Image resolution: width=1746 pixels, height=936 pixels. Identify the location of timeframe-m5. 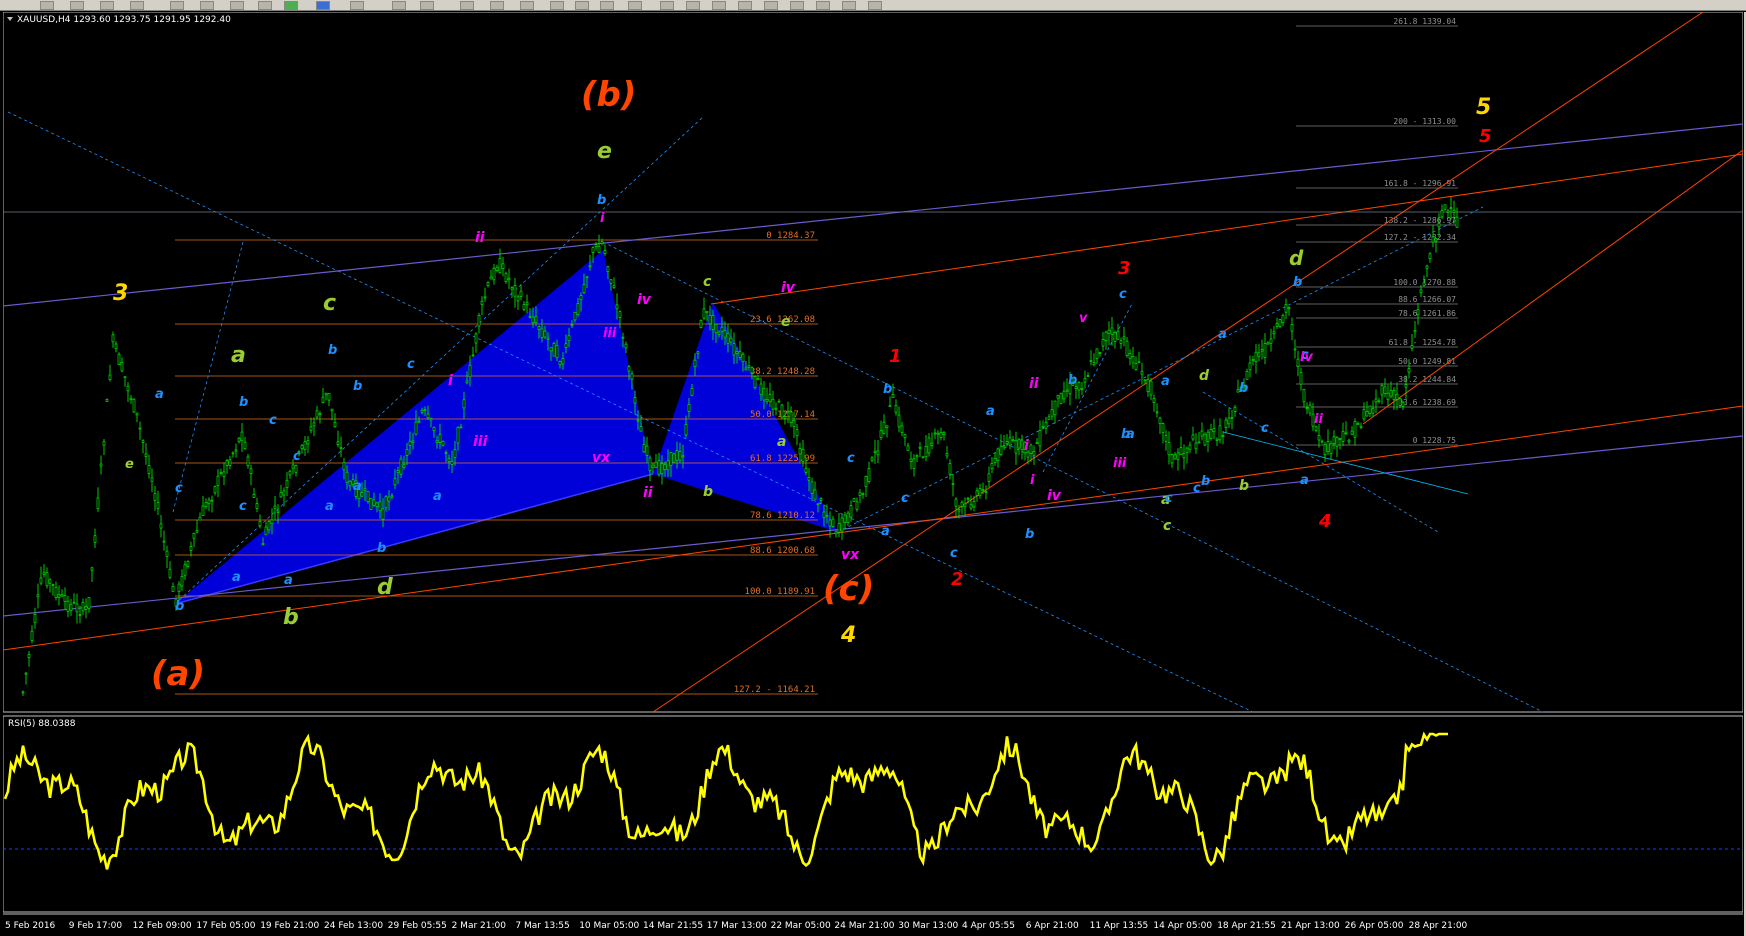
(693, 5).